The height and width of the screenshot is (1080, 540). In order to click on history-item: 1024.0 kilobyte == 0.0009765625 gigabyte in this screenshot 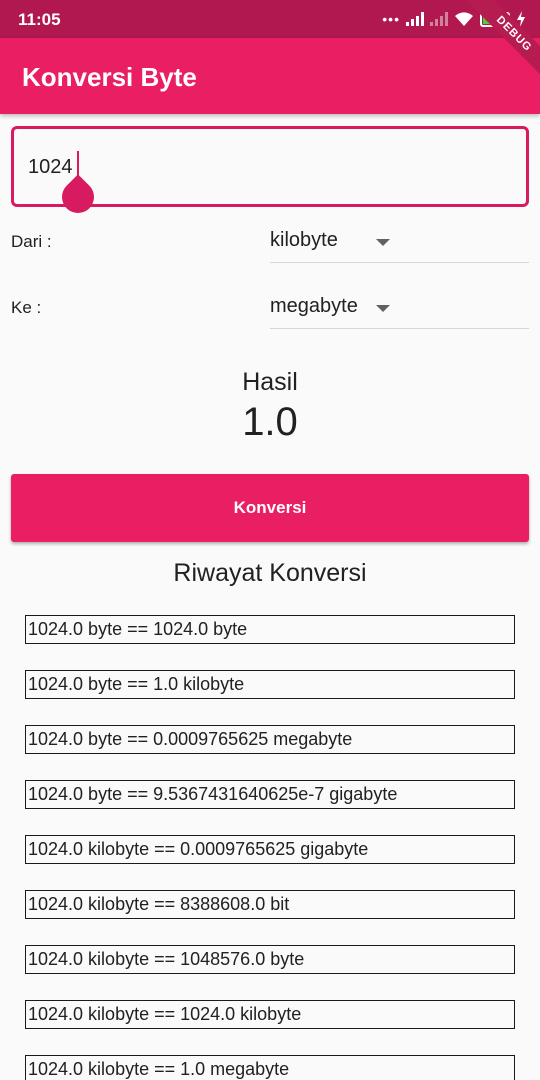, I will do `click(270, 849)`.